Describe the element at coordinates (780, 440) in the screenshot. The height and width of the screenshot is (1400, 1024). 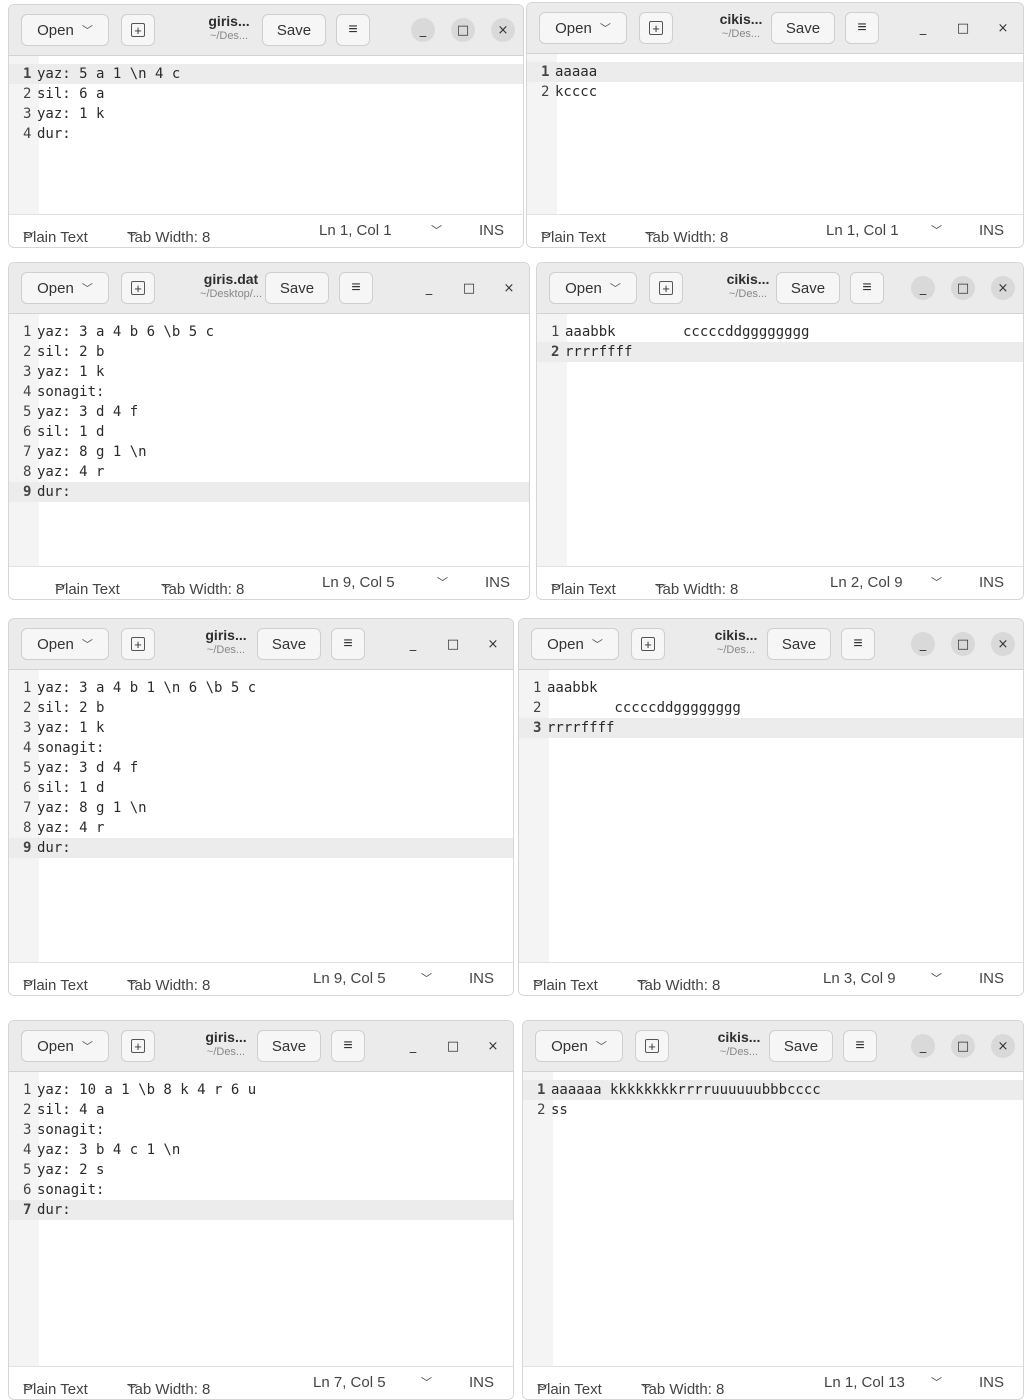
I see `text-area: 1 aaabbk cccccddgggggggg 2 rrrrffff` at that location.